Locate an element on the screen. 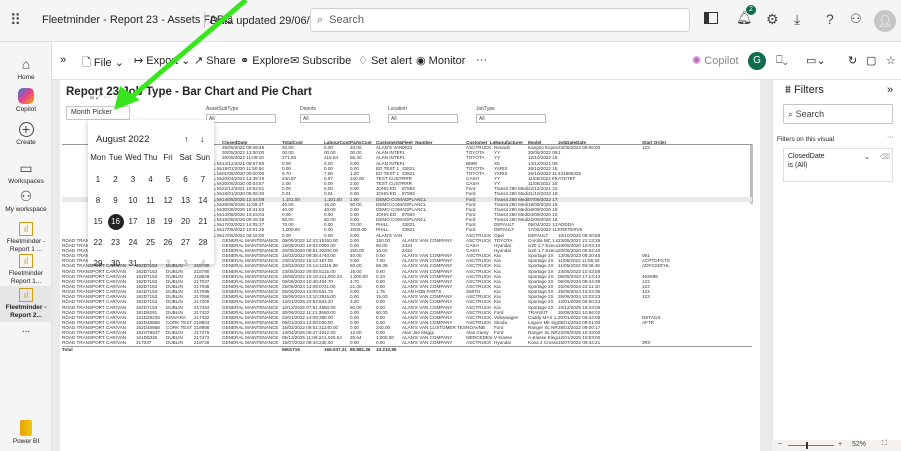  weekday-label: Wed is located at coordinates (133, 157).